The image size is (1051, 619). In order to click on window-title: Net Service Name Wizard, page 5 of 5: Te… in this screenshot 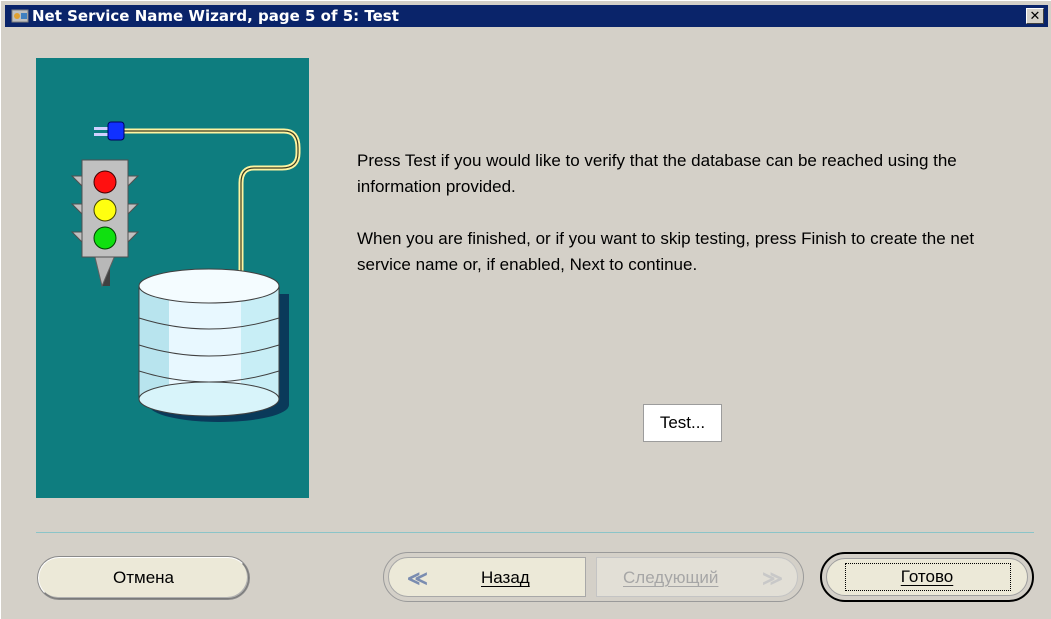, I will do `click(215, 16)`.